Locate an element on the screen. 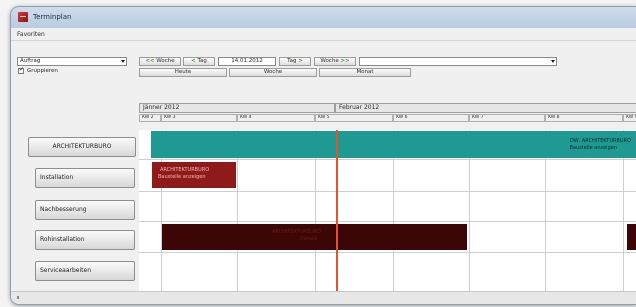 The image size is (636, 307). prev-day-button: < Tag is located at coordinates (199, 61).